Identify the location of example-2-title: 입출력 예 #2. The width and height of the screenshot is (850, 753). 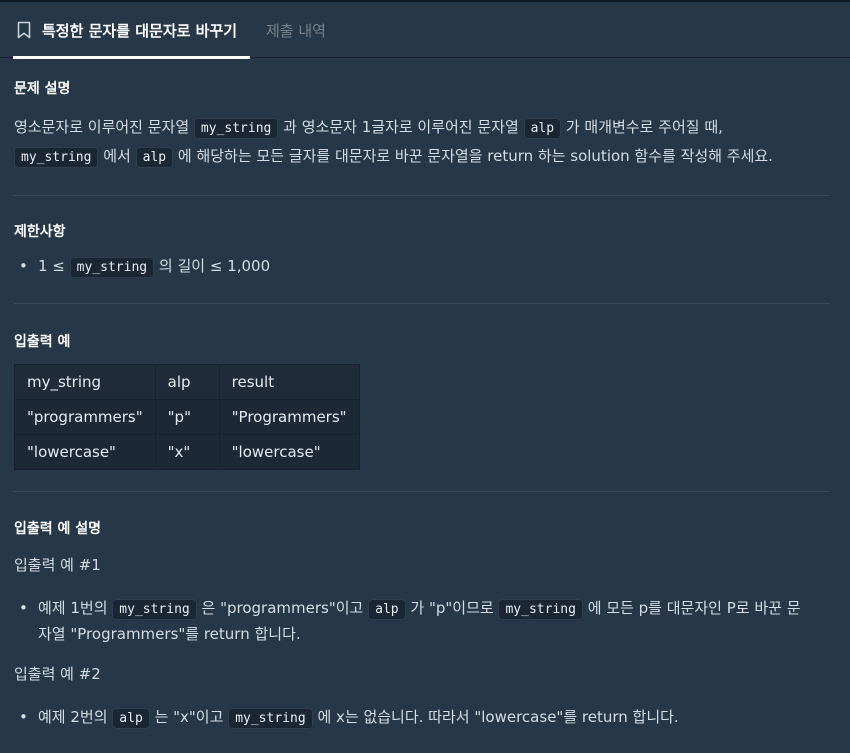
(57, 674).